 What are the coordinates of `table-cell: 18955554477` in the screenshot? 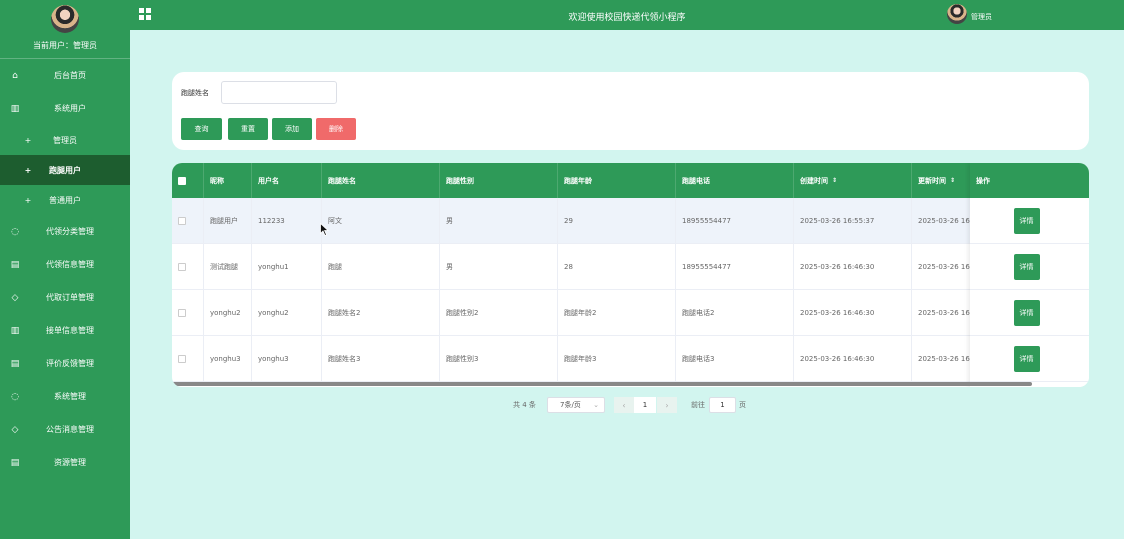 It's located at (735, 221).